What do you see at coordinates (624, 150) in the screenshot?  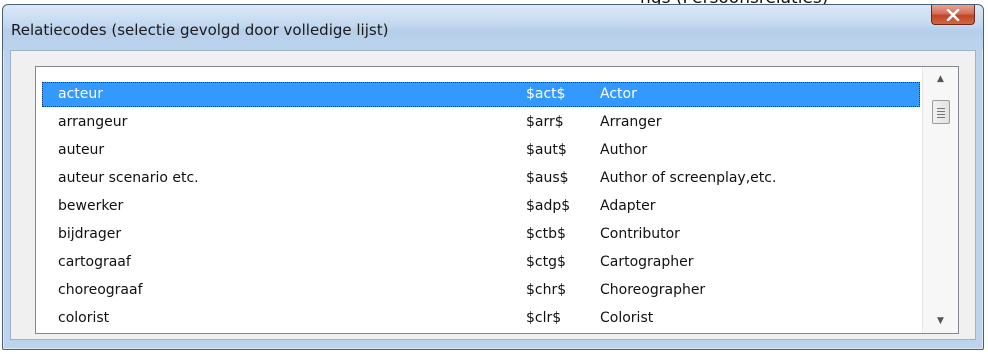 I see `list-item-english-term: Author` at bounding box center [624, 150].